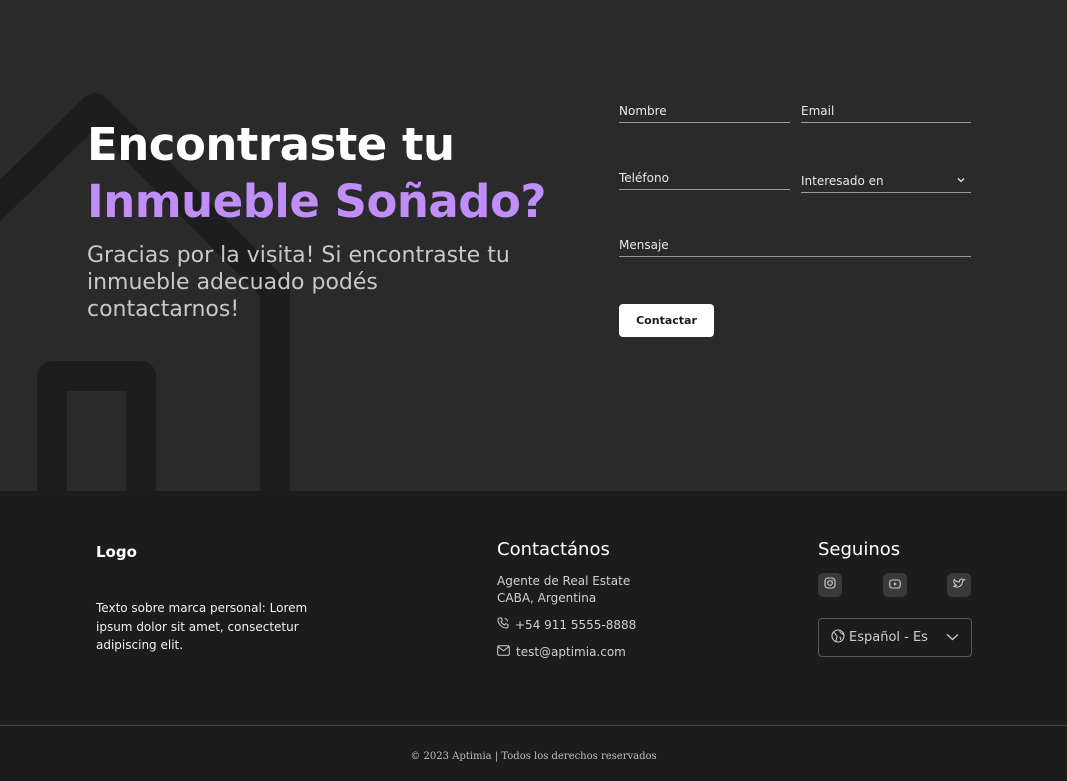  What do you see at coordinates (116, 552) in the screenshot?
I see `footer-logo: Logo` at bounding box center [116, 552].